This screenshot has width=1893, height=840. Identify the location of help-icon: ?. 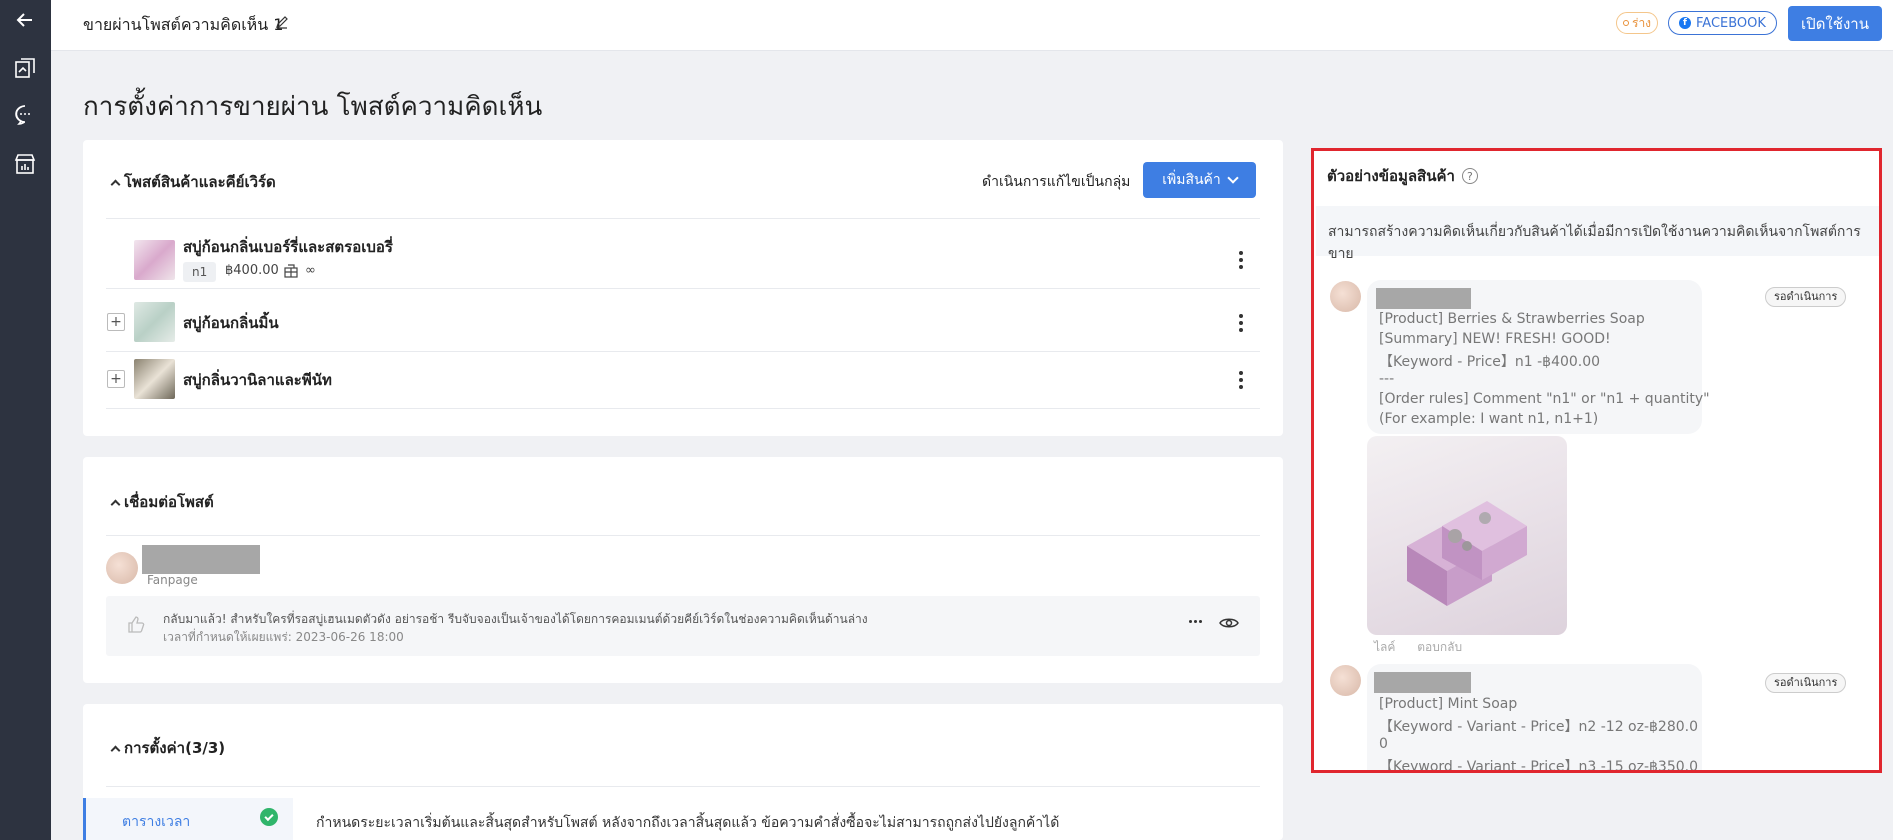
(1469, 176).